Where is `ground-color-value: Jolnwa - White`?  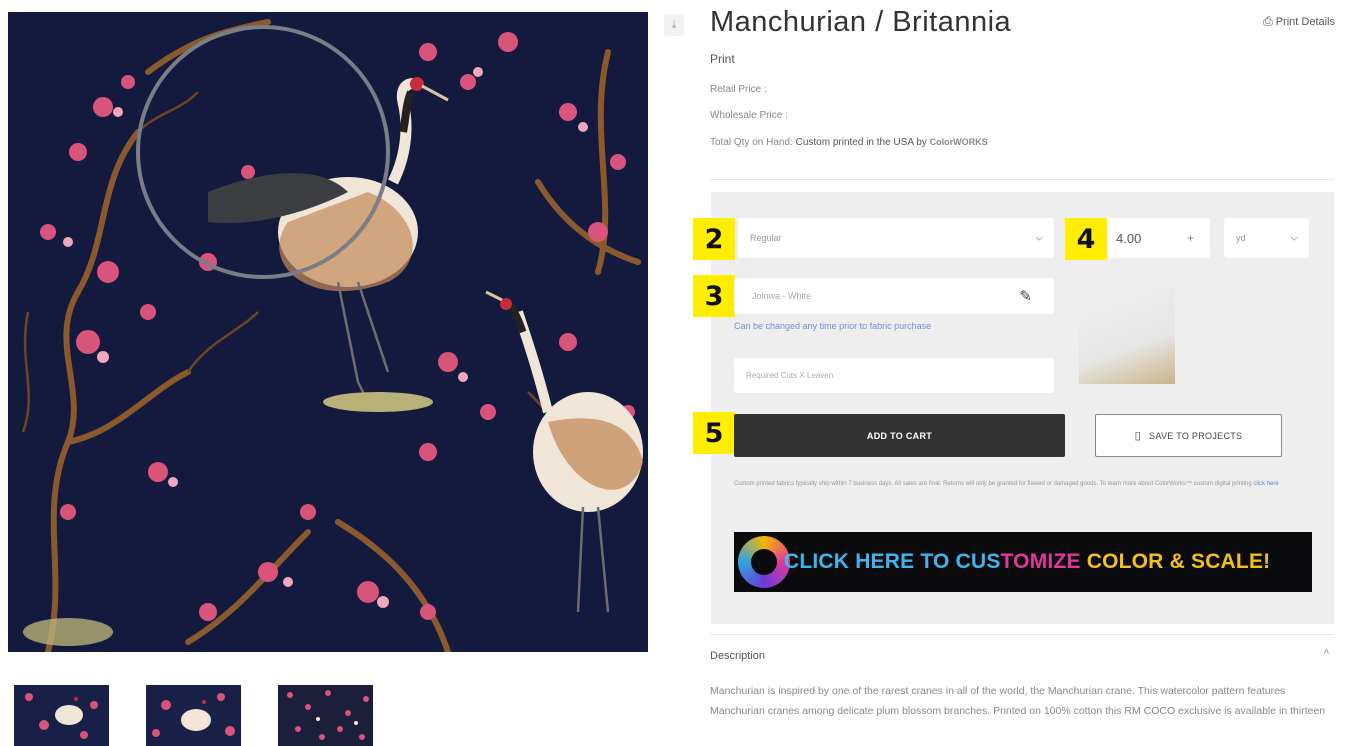 ground-color-value: Jolnwa - White is located at coordinates (782, 296).